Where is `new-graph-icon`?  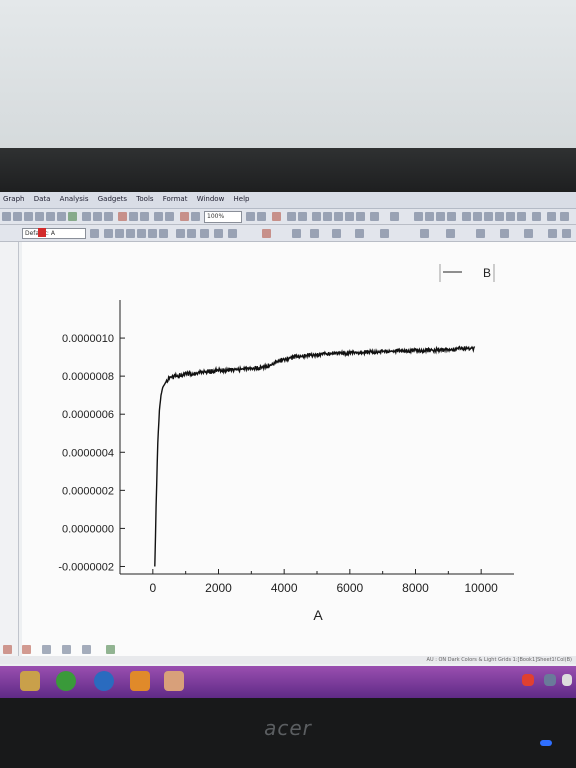
new-graph-icon is located at coordinates (28, 216).